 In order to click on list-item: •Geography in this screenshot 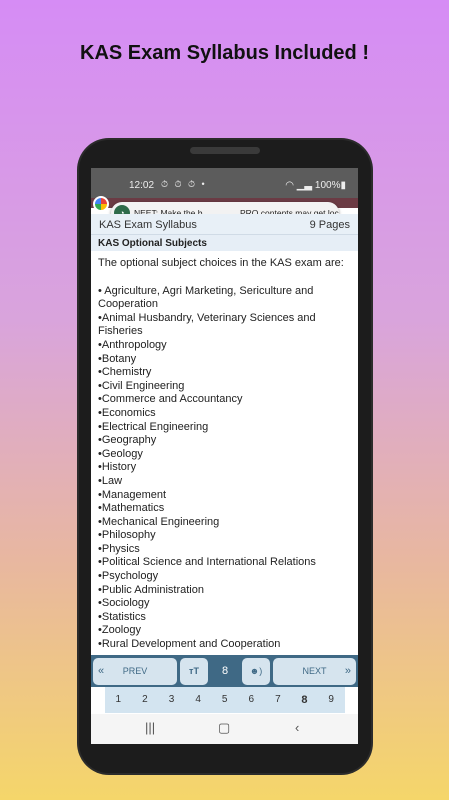, I will do `click(127, 440)`.